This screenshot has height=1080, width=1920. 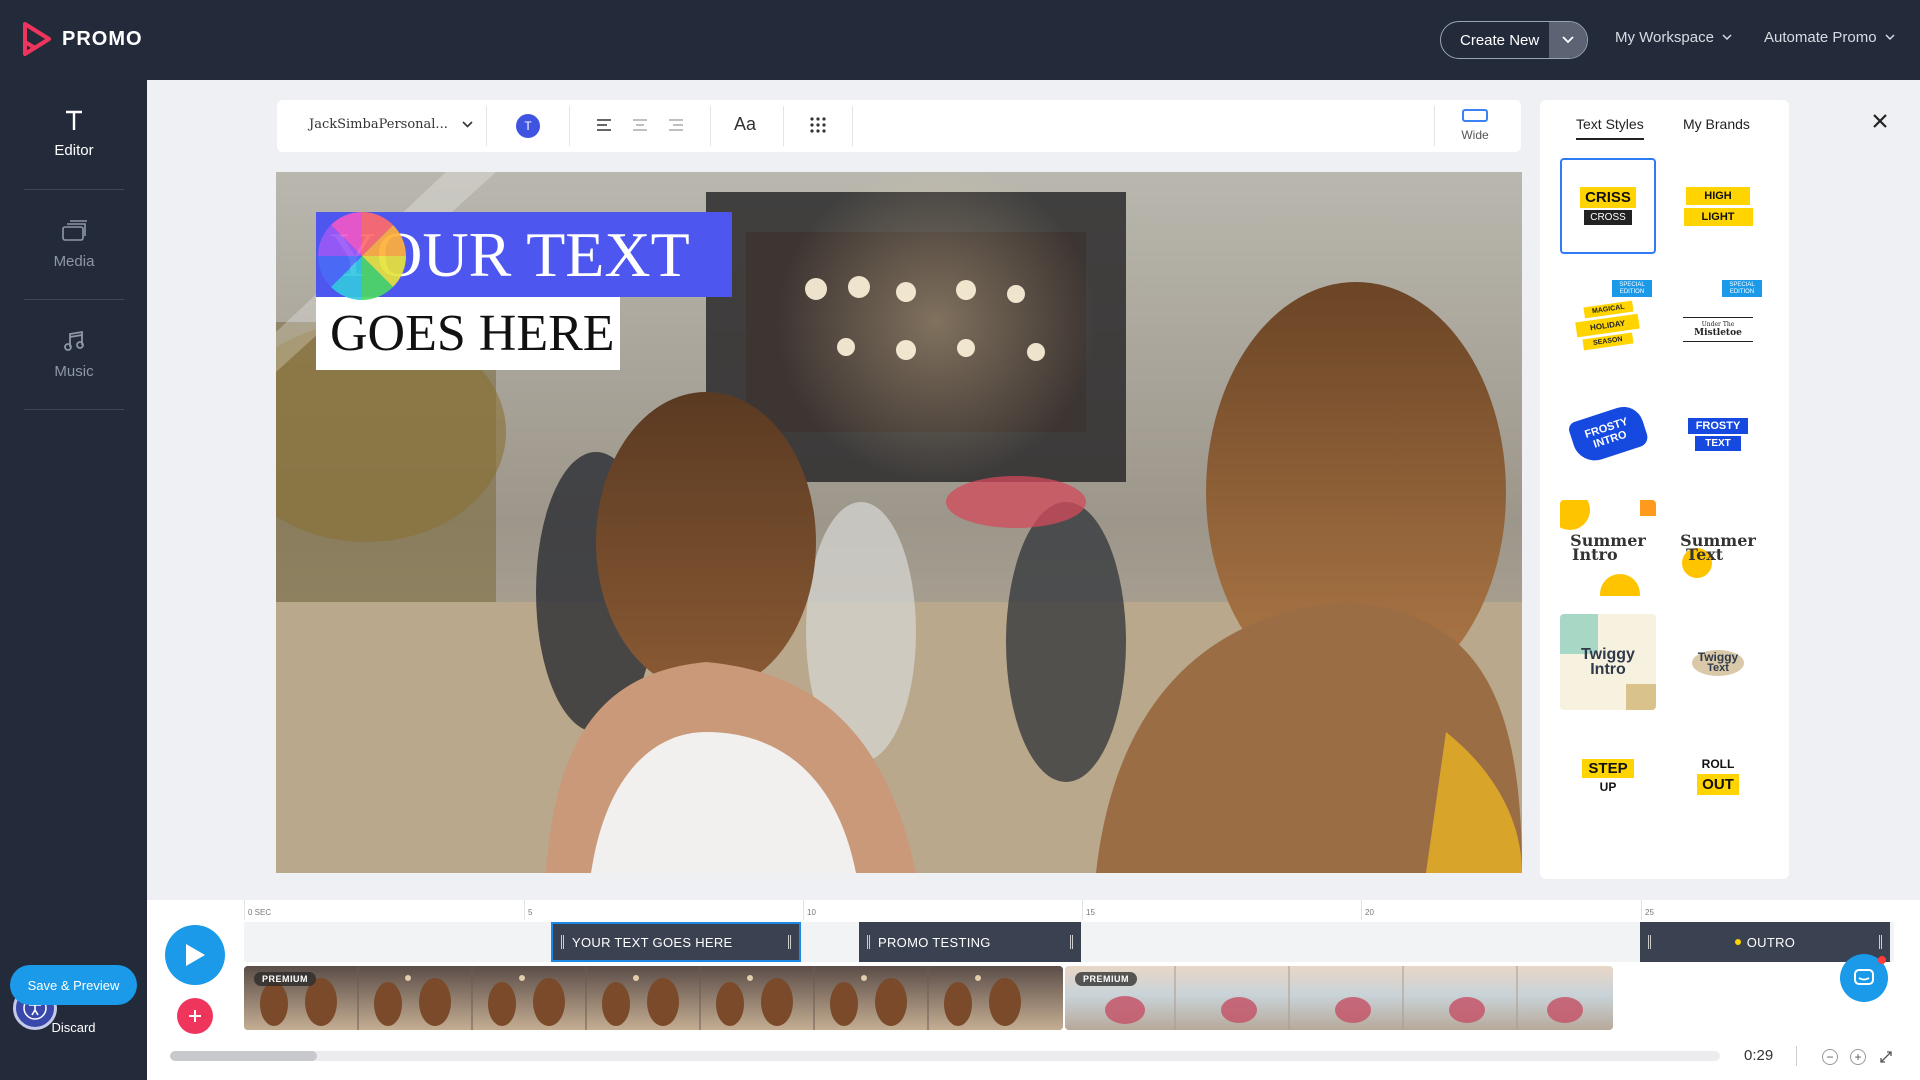 I want to click on style-step-up: STEP UP, so click(x=1608, y=776).